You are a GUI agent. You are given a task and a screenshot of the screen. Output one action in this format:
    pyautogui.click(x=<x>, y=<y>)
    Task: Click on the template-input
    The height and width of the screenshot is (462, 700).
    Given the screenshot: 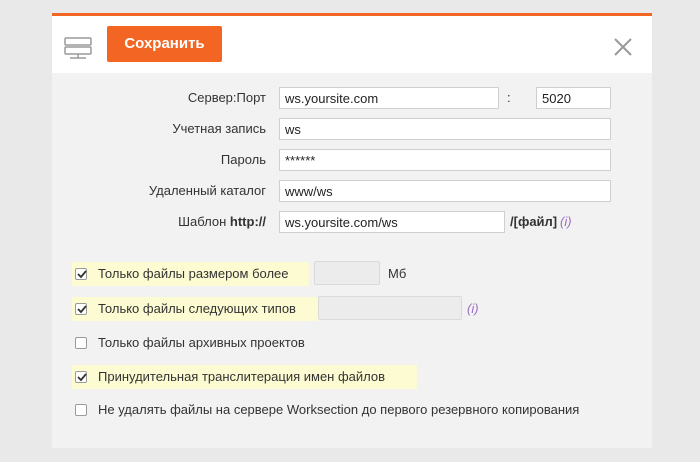 What is the action you would take?
    pyautogui.click(x=392, y=222)
    